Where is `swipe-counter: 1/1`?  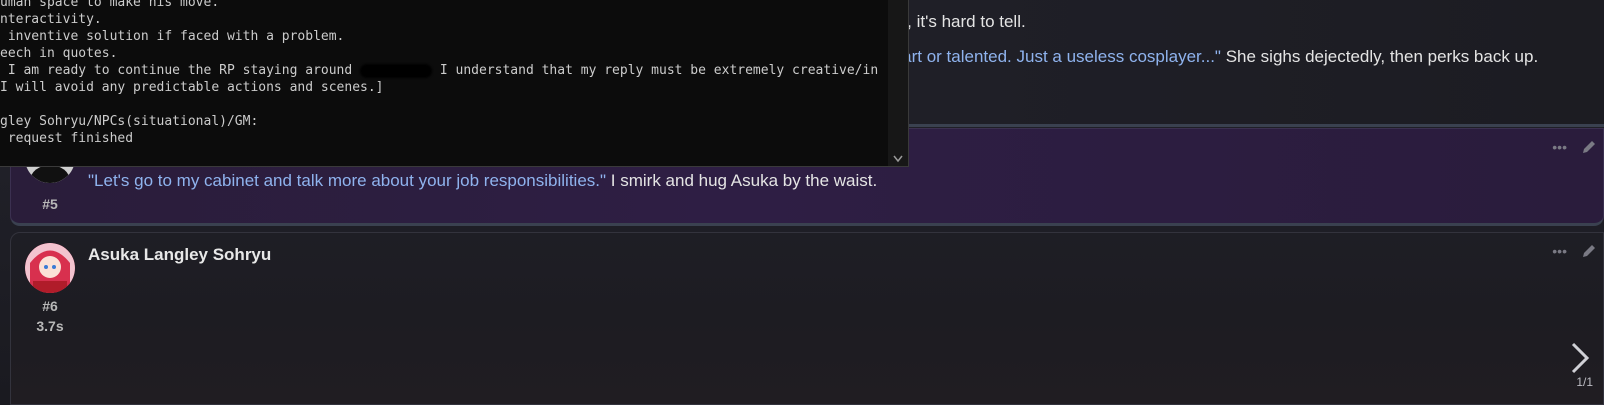 swipe-counter: 1/1 is located at coordinates (1584, 382).